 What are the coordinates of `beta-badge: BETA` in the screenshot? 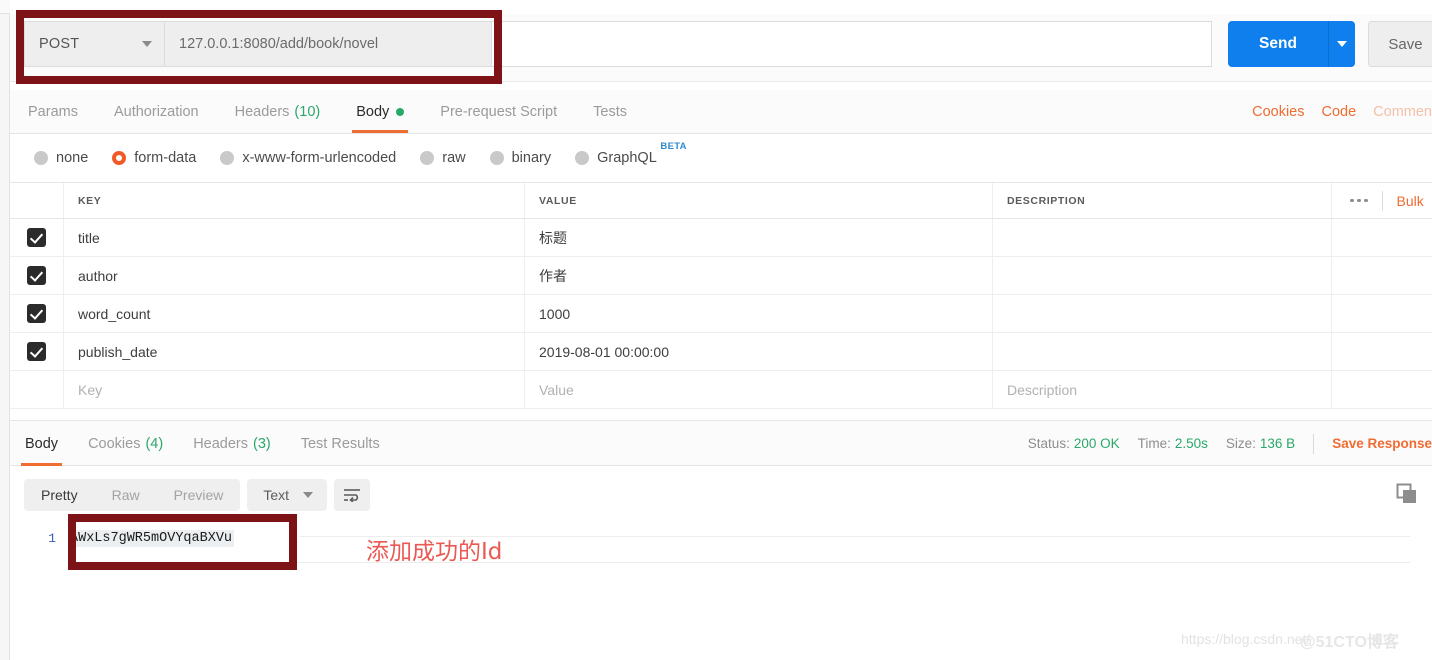 It's located at (673, 146).